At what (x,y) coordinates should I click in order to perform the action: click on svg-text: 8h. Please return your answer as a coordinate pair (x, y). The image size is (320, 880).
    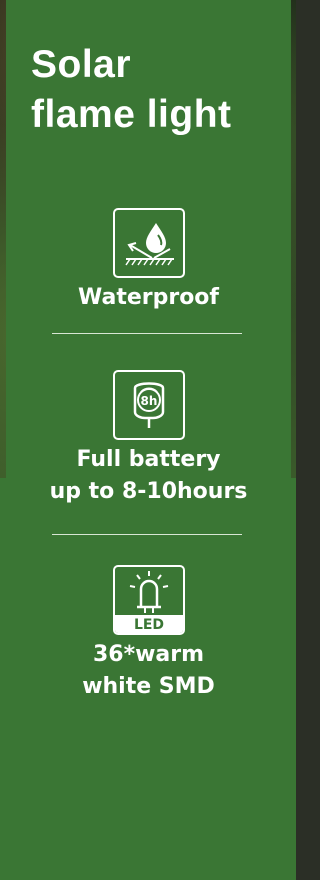
    Looking at the image, I should click on (148, 401).